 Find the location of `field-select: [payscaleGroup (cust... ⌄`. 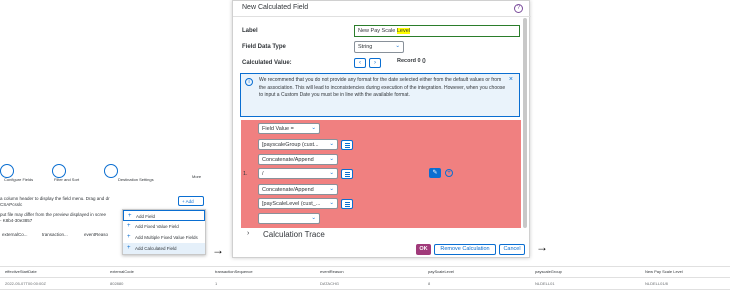

field-select: [payscaleGroup (cust... ⌄ is located at coordinates (298, 144).